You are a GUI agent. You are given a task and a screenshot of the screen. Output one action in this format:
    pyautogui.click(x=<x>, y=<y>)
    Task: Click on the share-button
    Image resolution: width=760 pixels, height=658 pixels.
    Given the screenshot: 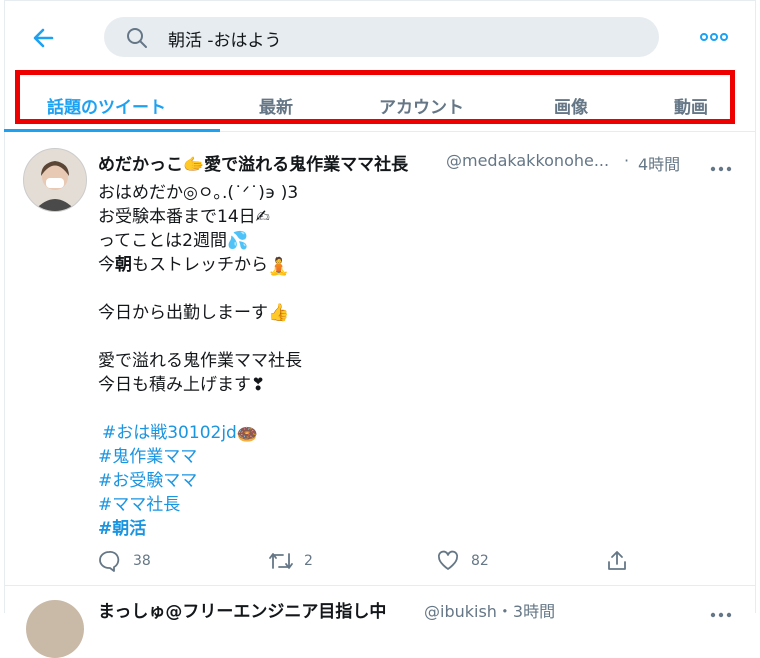 What is the action you would take?
    pyautogui.click(x=617, y=563)
    